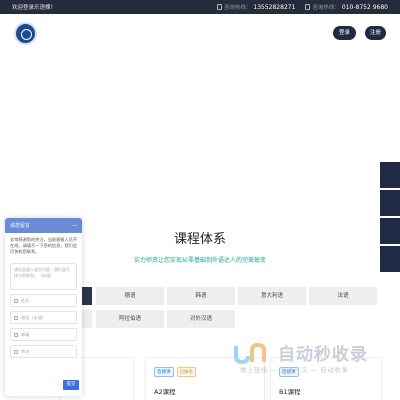 The image size is (400, 400). What do you see at coordinates (43, 225) in the screenshot?
I see `chat-header: 请您留言 —` at bounding box center [43, 225].